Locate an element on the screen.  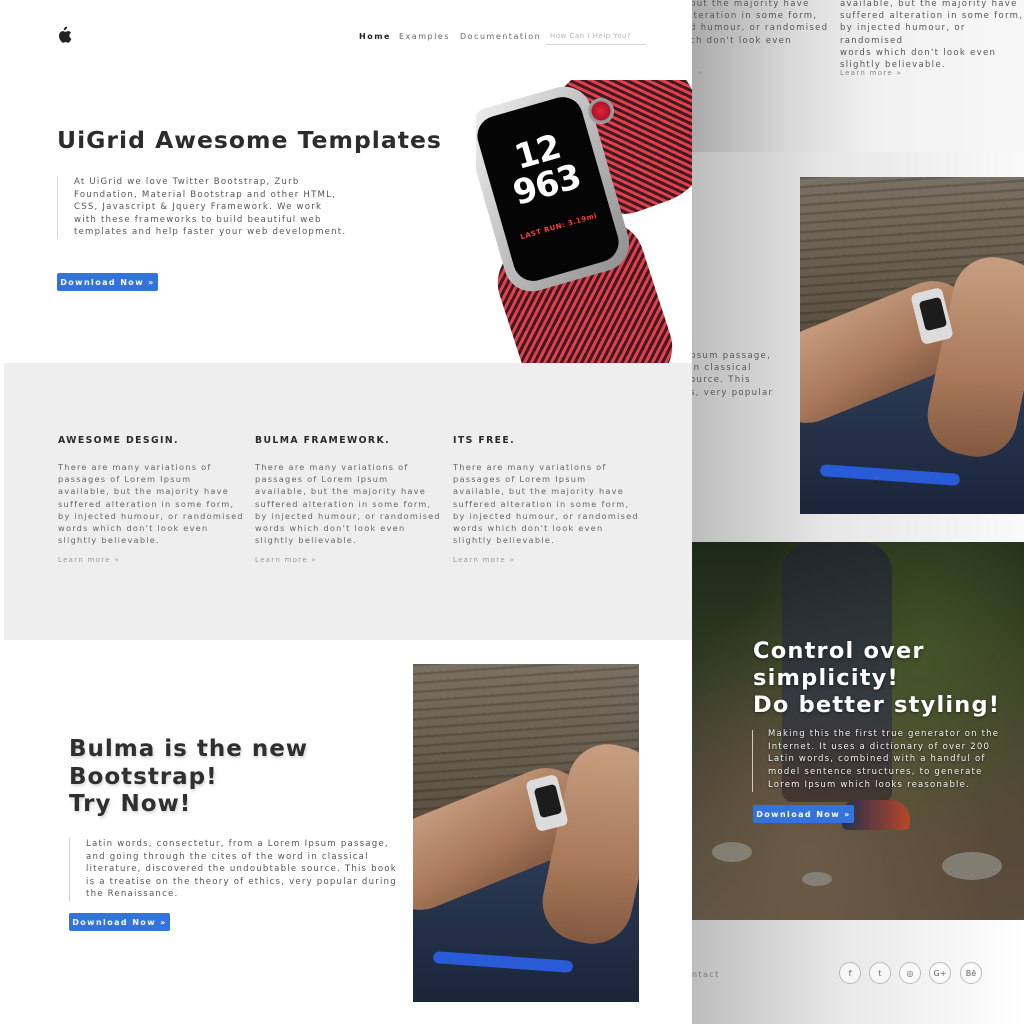
nav-documentation-link: Documentation is located at coordinates (500, 36).